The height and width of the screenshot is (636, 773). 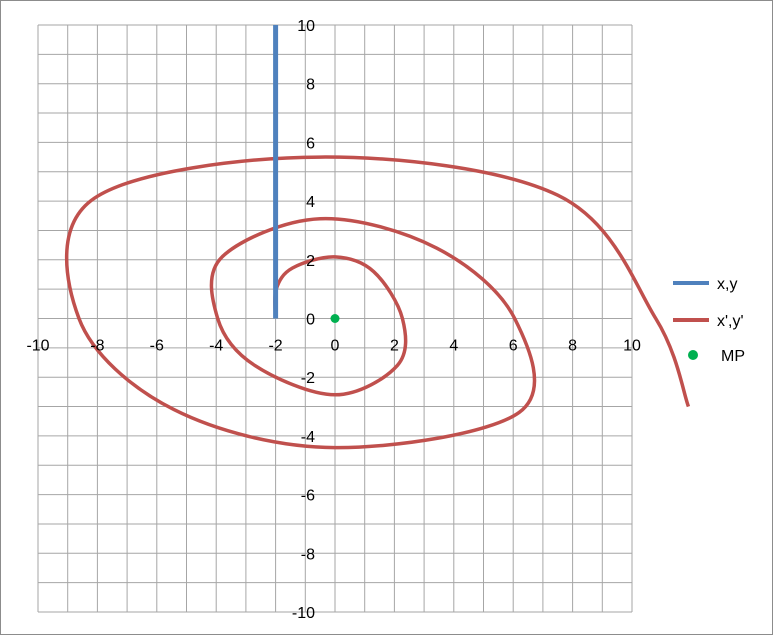 I want to click on y-tick-label: 10, so click(x=306, y=26).